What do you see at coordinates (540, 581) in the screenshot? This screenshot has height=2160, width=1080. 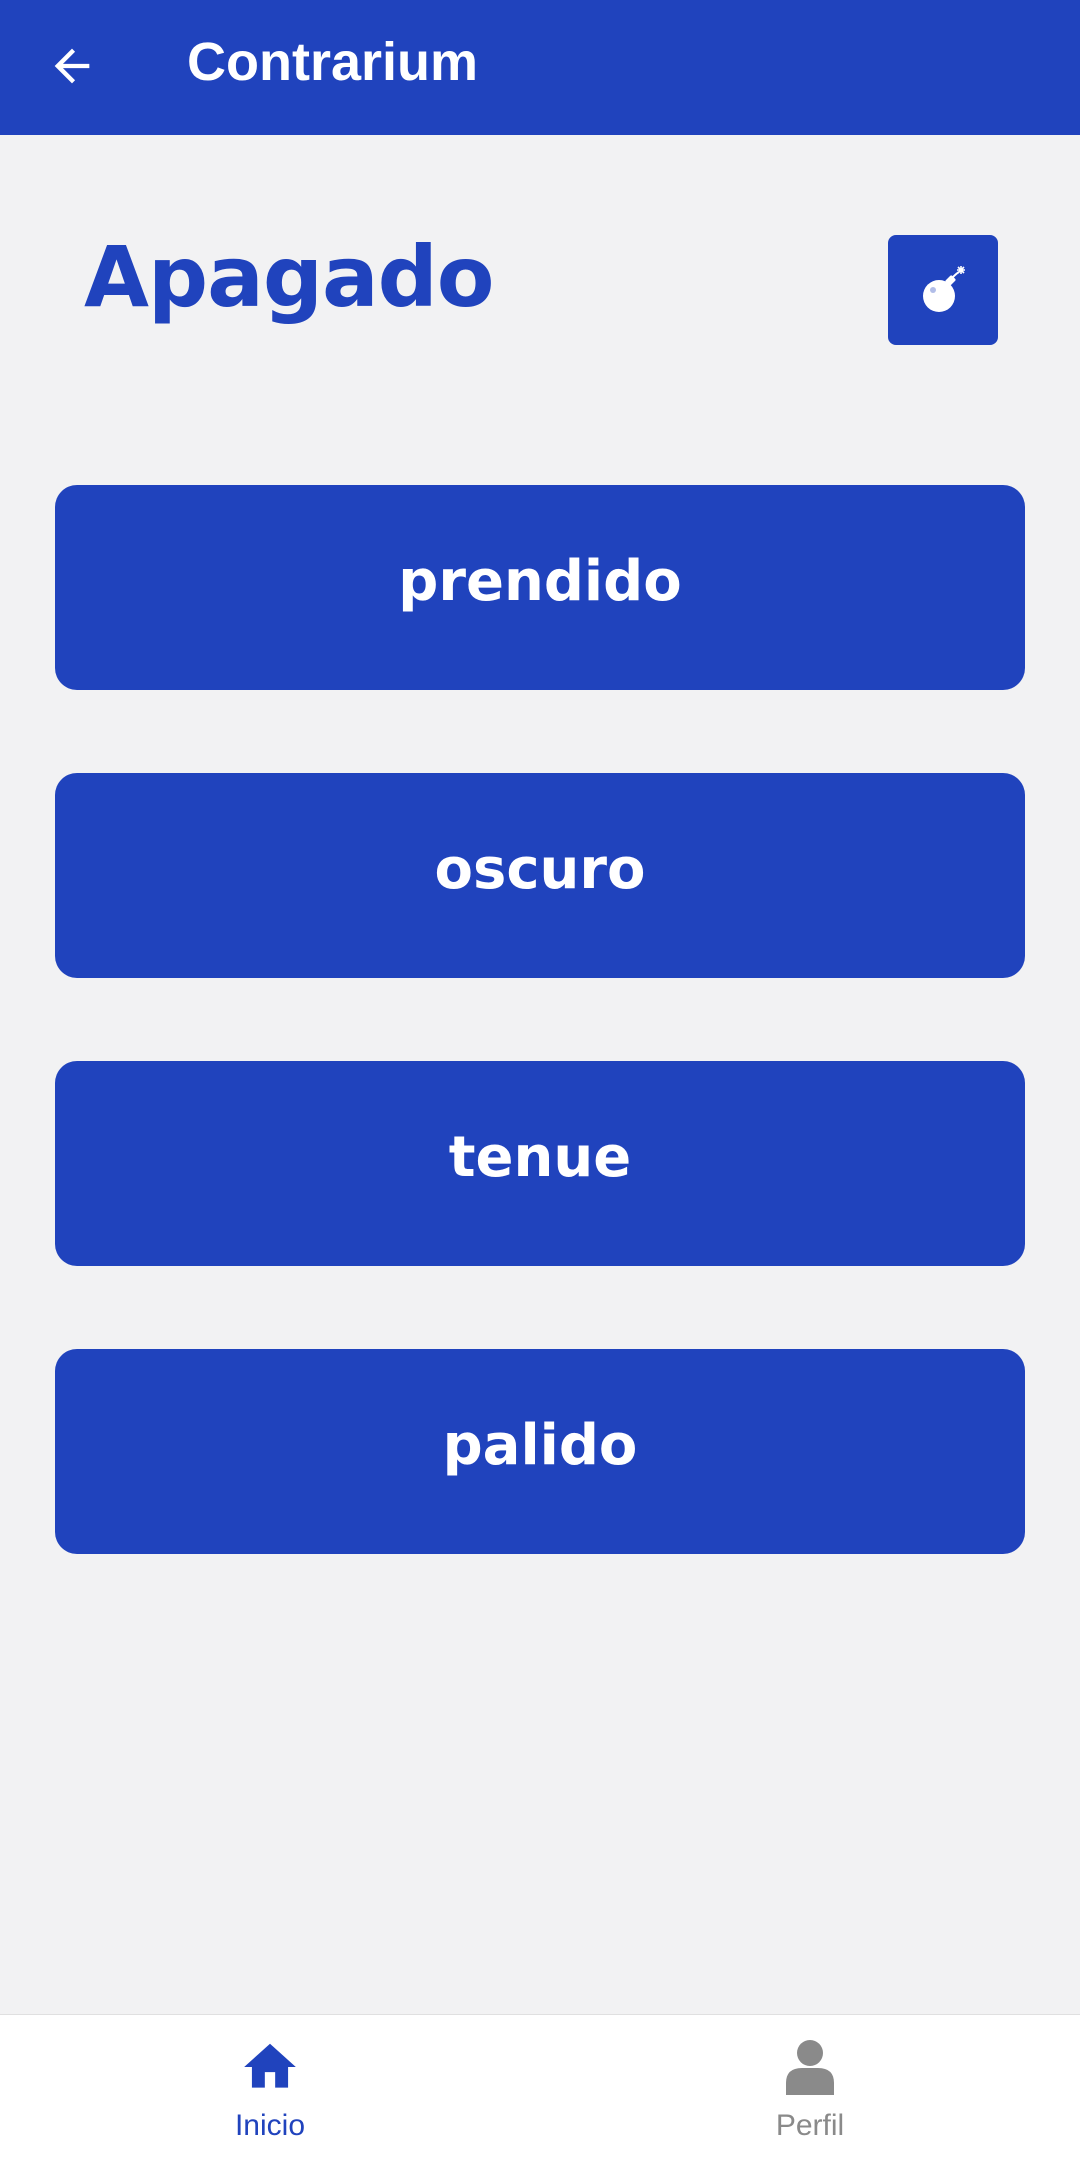 I see `option-label: prendido` at bounding box center [540, 581].